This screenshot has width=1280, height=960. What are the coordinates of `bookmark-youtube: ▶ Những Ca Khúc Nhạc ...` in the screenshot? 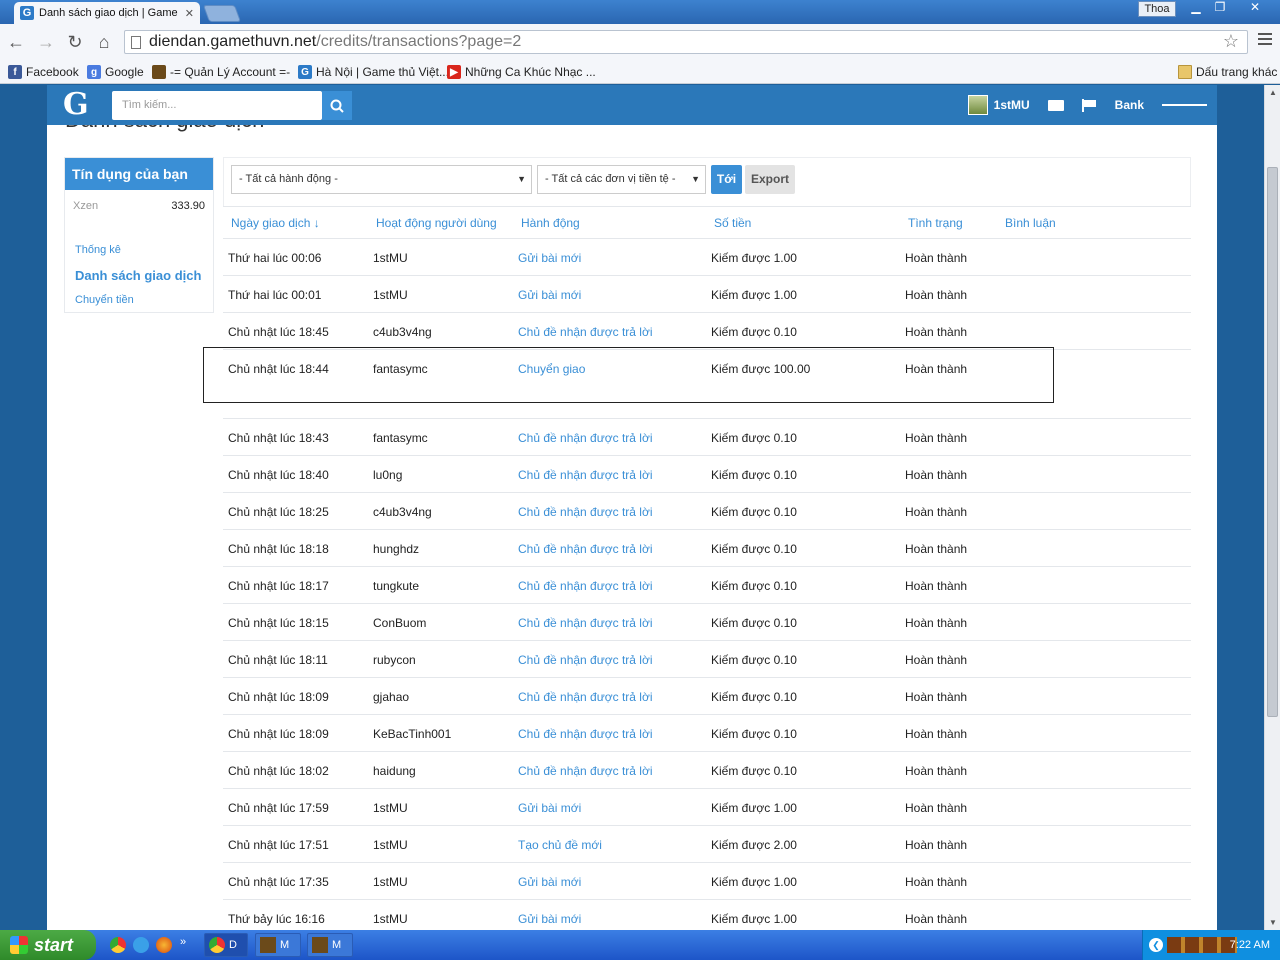 It's located at (521, 72).